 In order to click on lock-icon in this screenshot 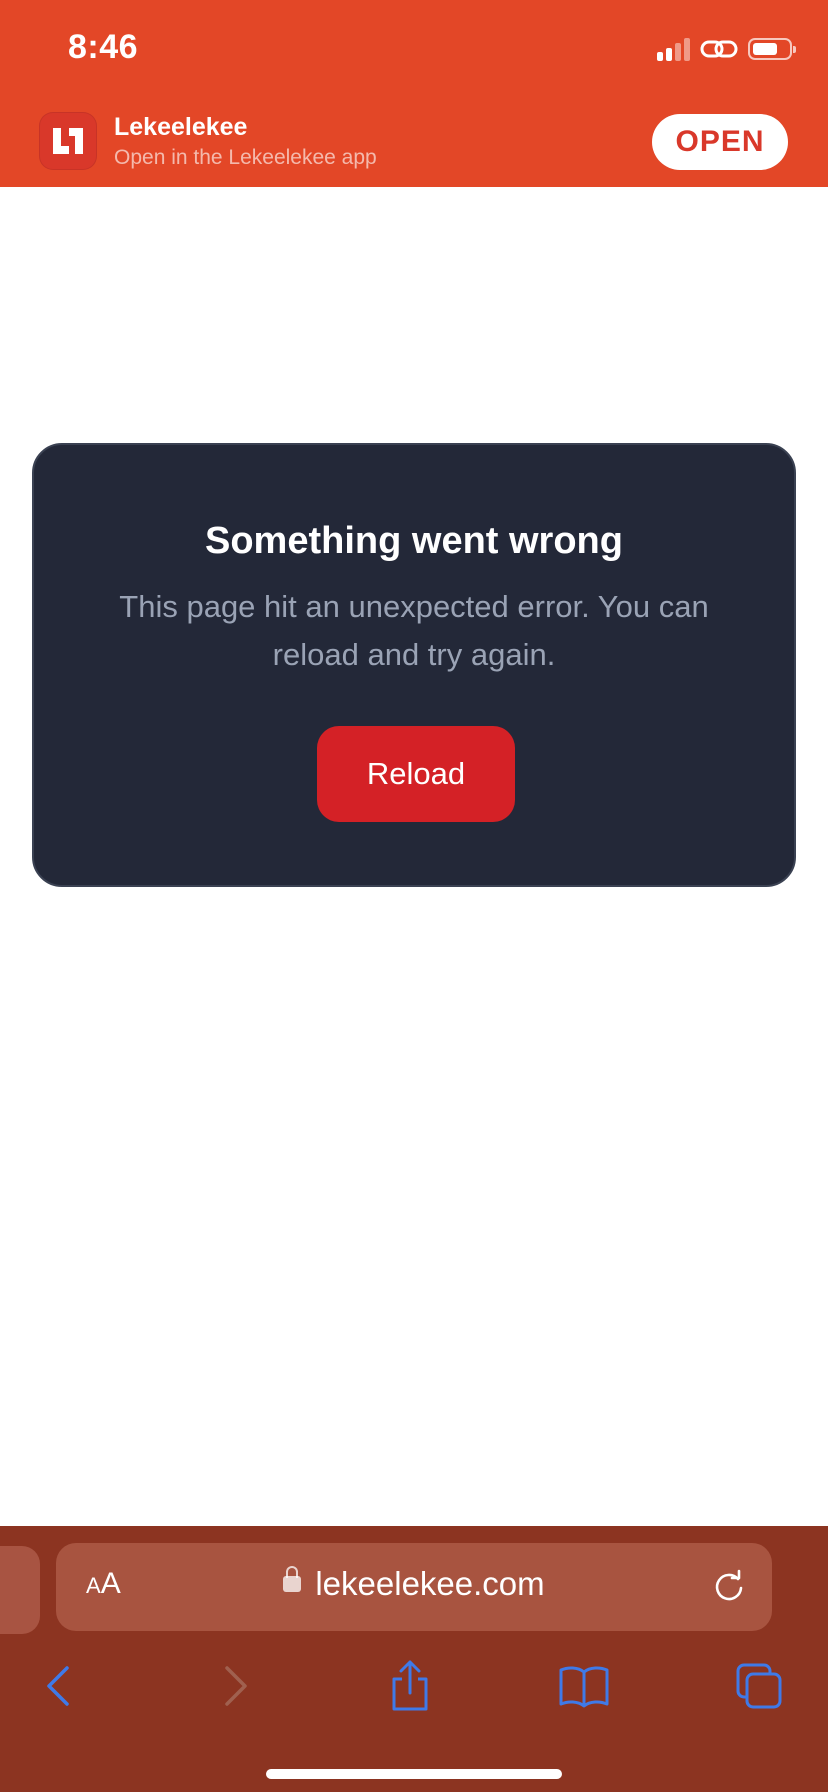, I will do `click(292, 1579)`.